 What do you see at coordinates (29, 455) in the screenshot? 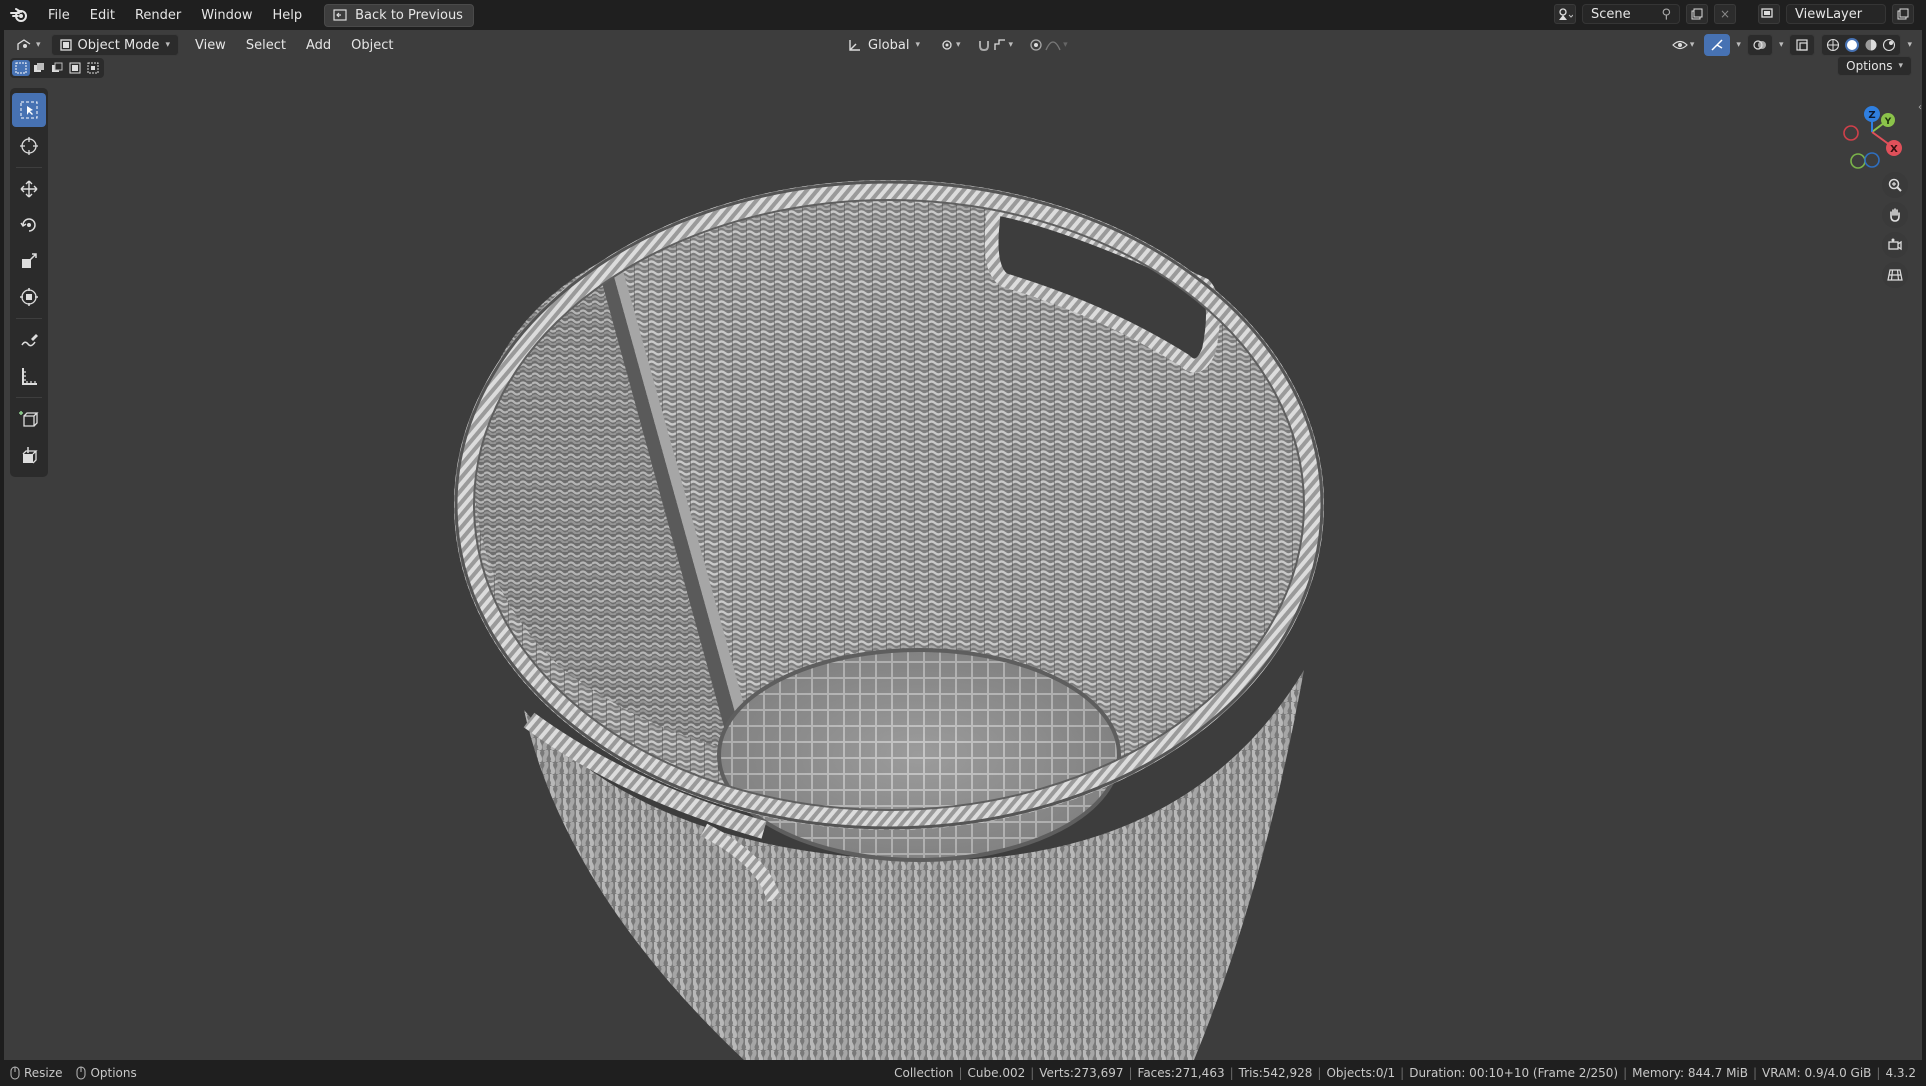
I see `extrude-tool` at bounding box center [29, 455].